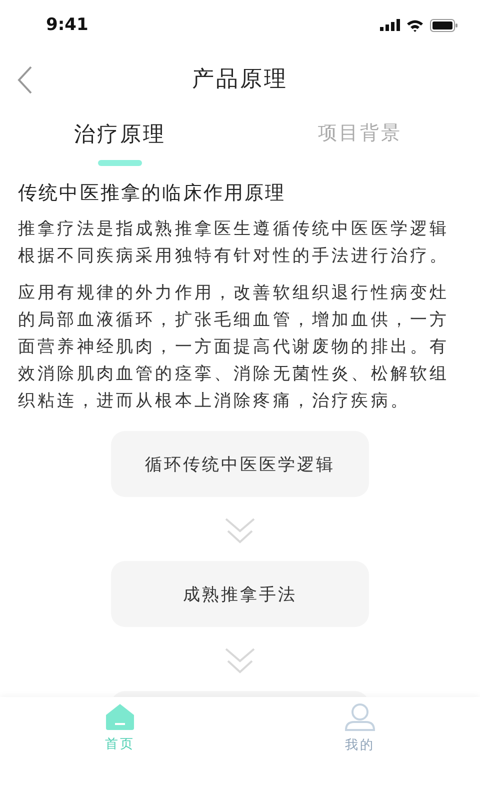 This screenshot has height=800, width=480. I want to click on status-time: 9:41, so click(67, 25).